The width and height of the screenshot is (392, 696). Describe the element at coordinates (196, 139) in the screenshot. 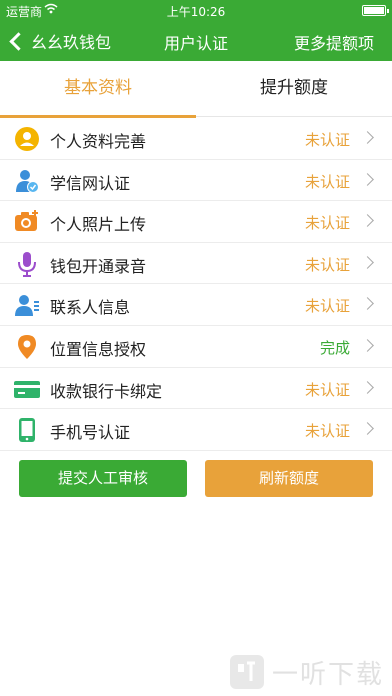

I see `list-item-profile: 个人资料完善 未认证` at that location.